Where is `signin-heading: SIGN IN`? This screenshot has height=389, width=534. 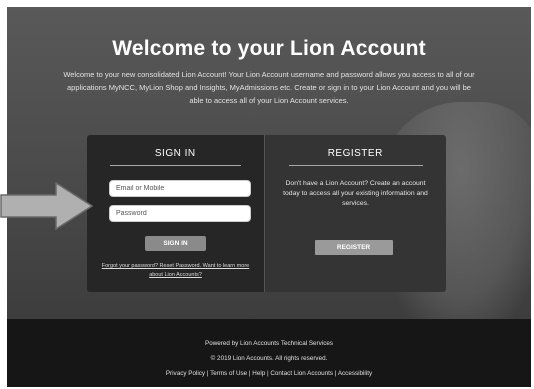
signin-heading: SIGN IN is located at coordinates (175, 153).